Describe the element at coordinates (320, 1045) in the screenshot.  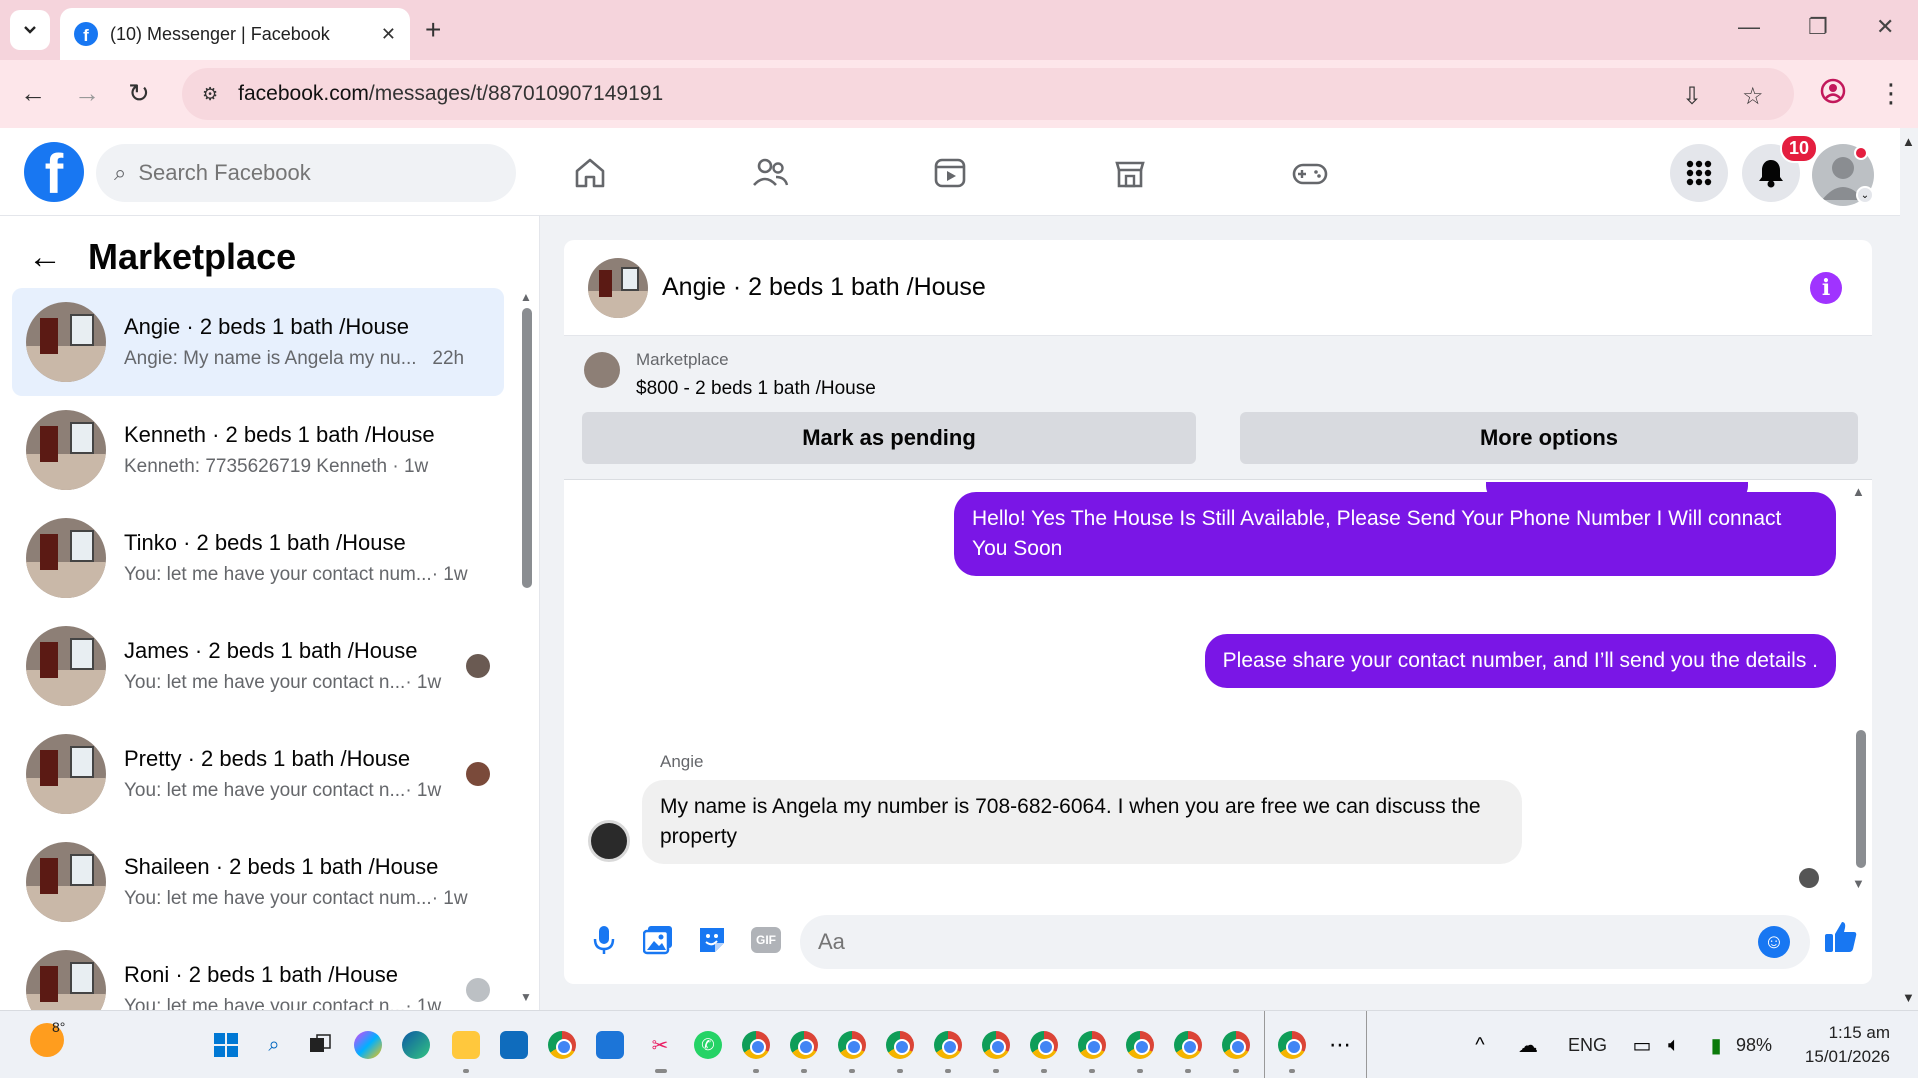
I see `task-view-icon` at that location.